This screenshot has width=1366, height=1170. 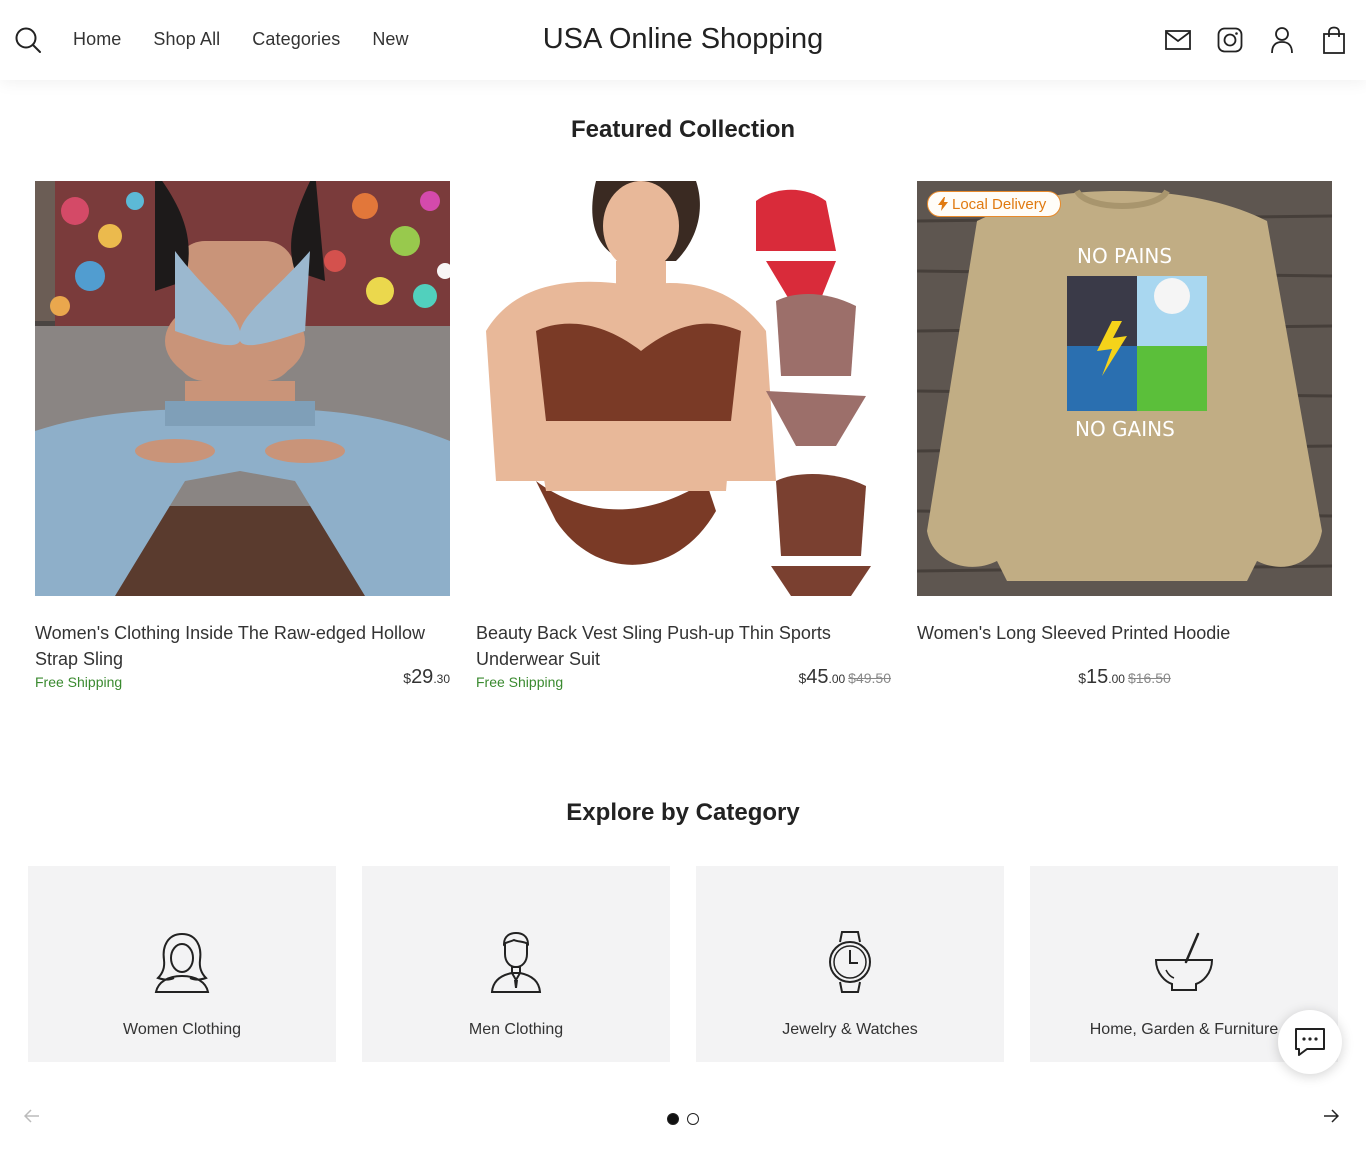 I want to click on compare-at-price: $49.50, so click(x=869, y=678).